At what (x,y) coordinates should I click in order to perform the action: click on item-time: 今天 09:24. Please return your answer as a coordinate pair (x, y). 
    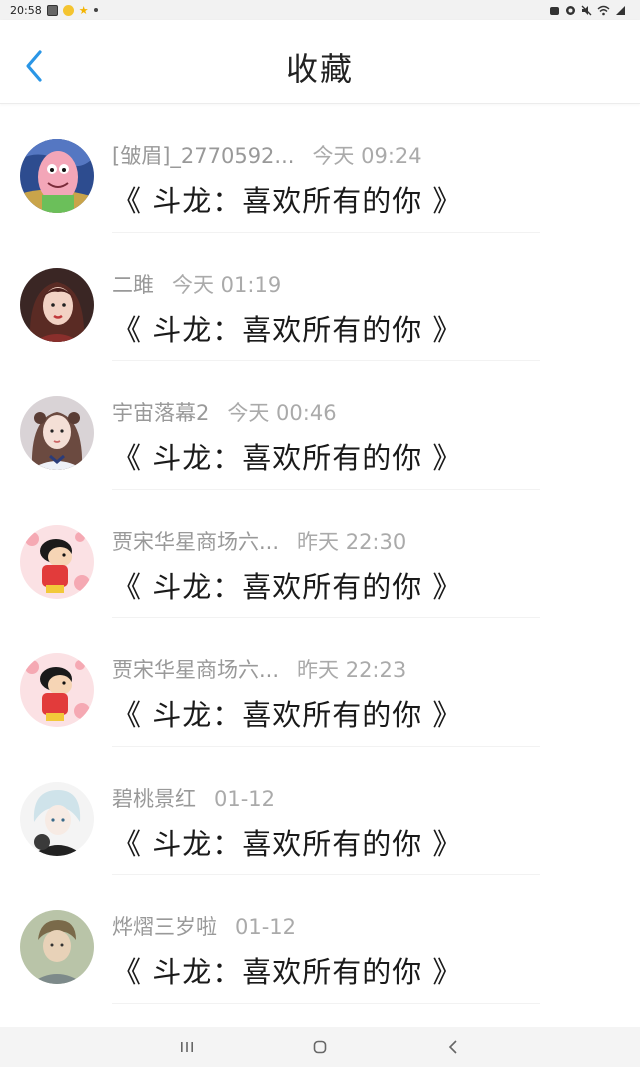
    Looking at the image, I should click on (367, 156).